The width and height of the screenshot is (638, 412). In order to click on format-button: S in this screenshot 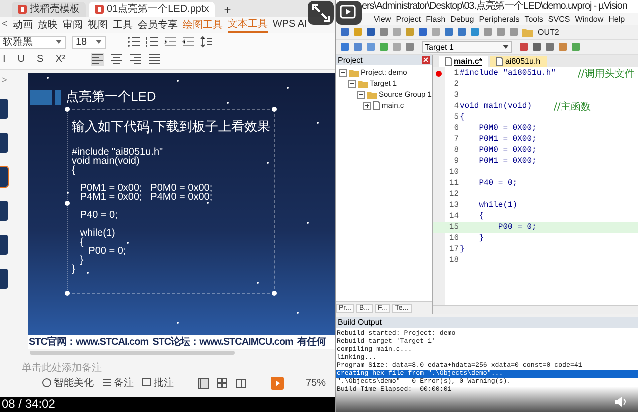, I will do `click(40, 59)`.